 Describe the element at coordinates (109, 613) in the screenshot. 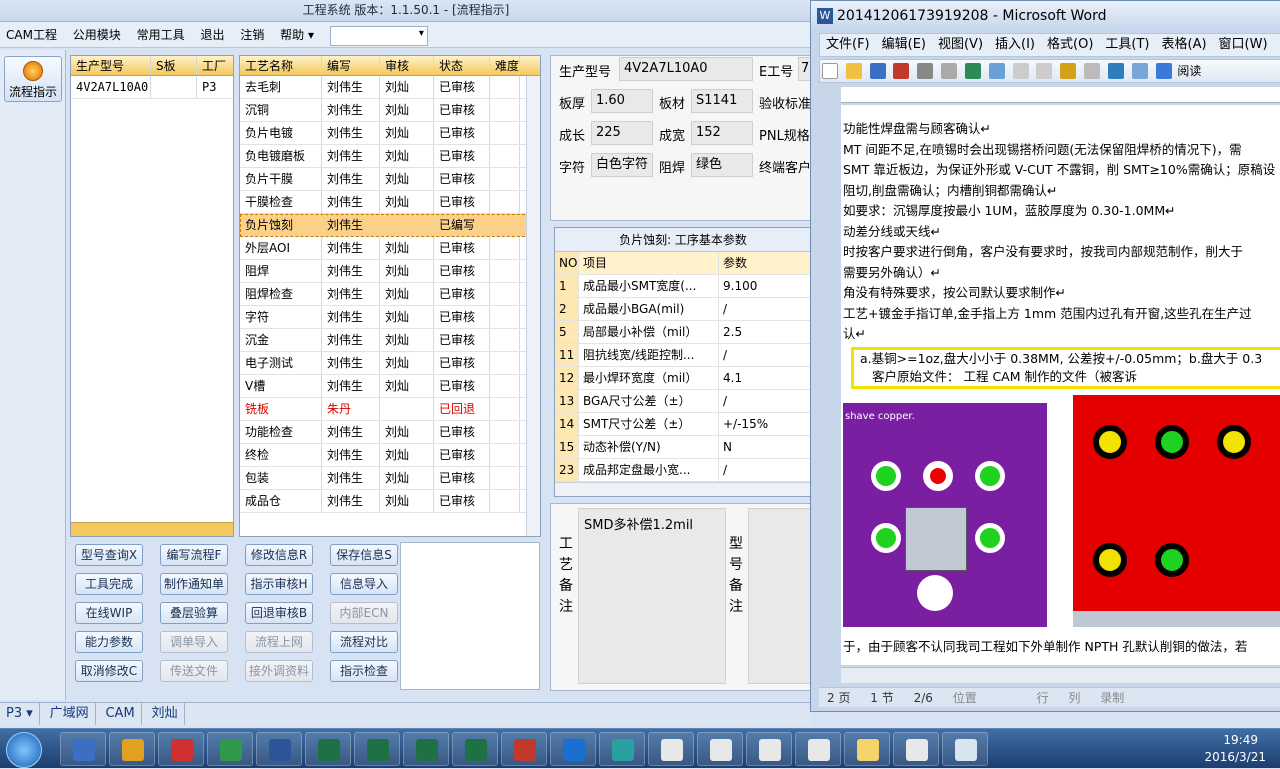

I see `action-button-8: 在线WIP` at that location.